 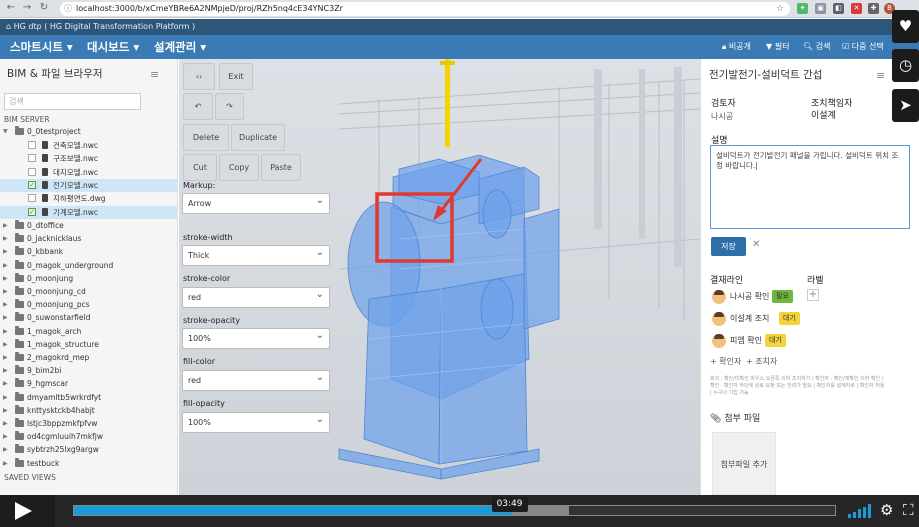 I want to click on private-toggle: 🔒︎ 비공개, so click(x=736, y=47).